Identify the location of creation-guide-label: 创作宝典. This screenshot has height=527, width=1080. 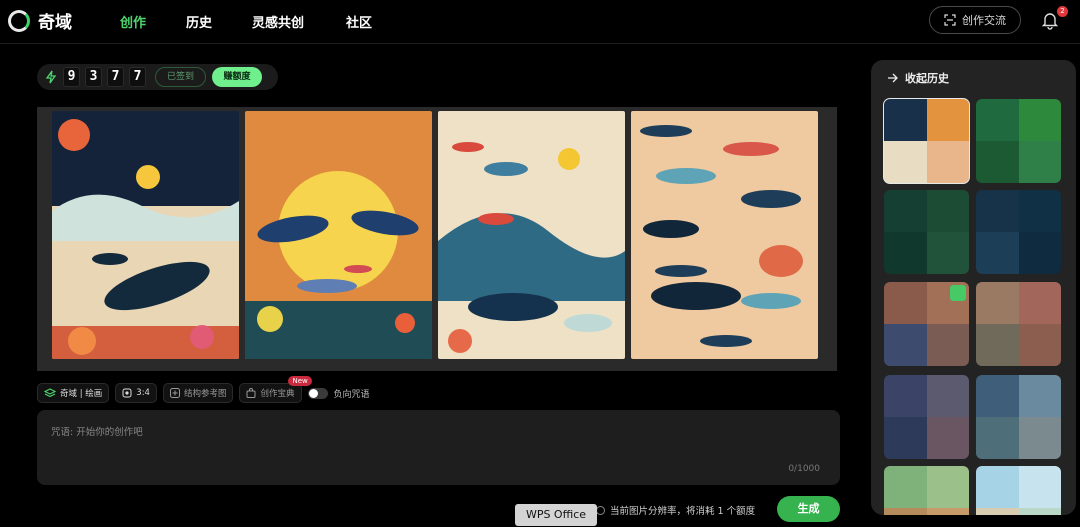
(277, 394).